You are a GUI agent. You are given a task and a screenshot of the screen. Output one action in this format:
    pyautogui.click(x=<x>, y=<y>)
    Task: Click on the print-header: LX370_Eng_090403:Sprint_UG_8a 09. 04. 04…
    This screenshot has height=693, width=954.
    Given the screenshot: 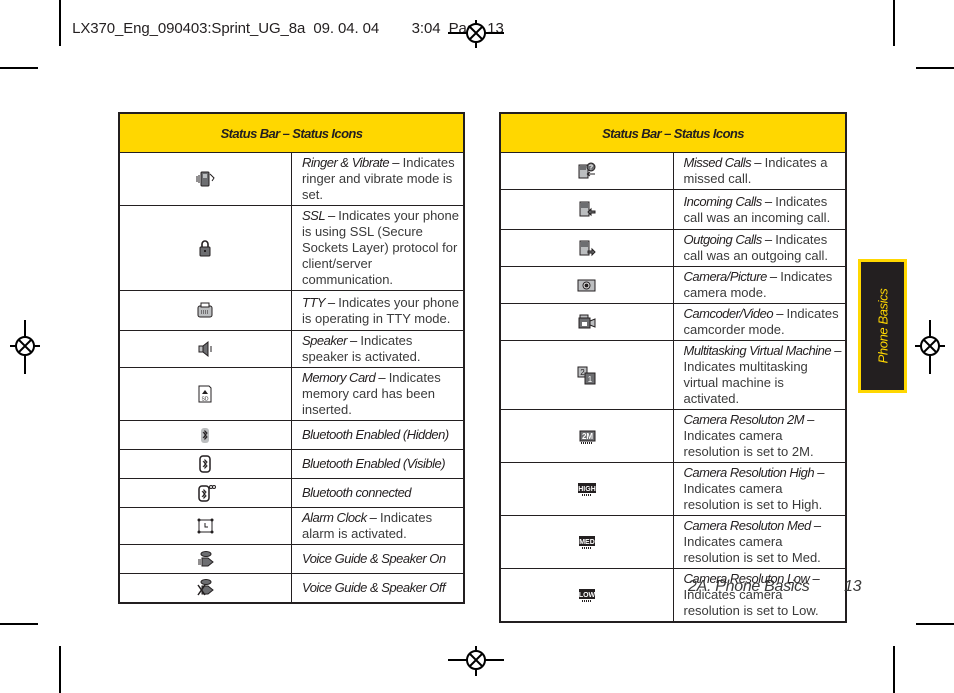 What is the action you would take?
    pyautogui.click(x=284, y=20)
    